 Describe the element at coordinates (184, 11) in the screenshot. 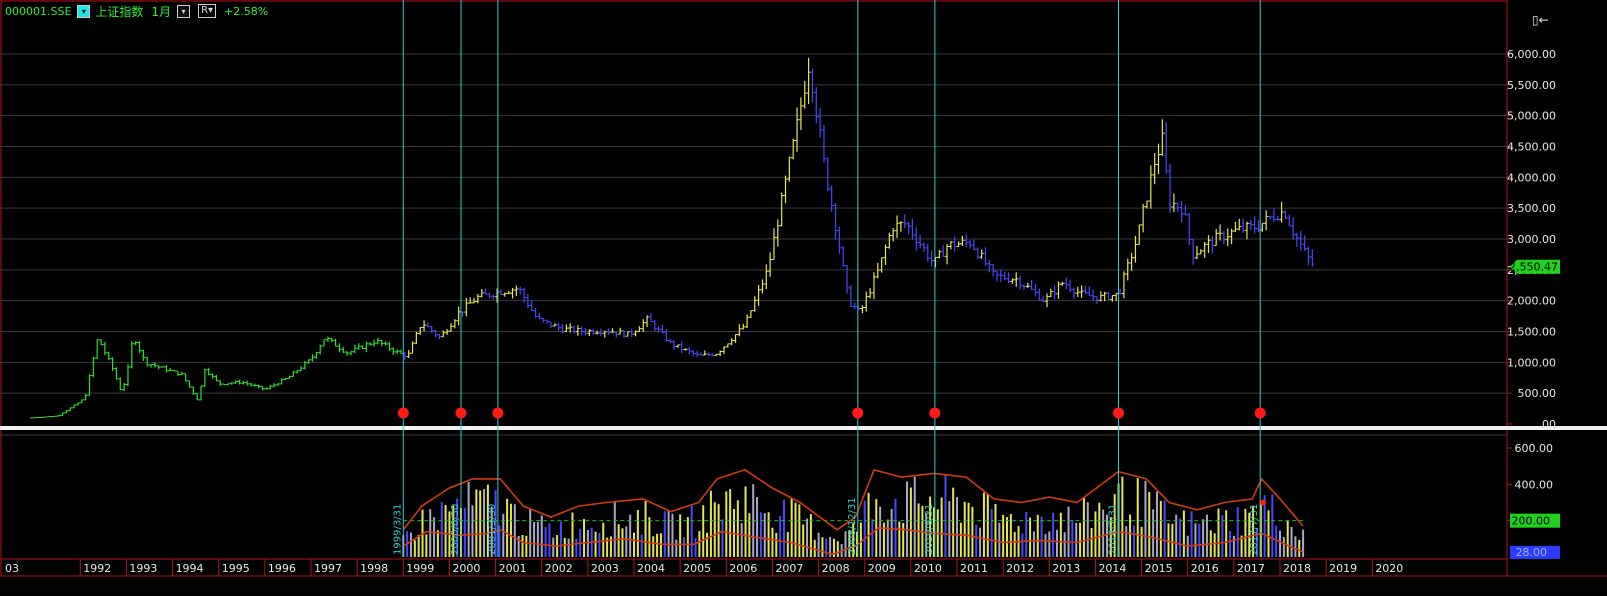

I see `period-dropdown-icon: ▾` at that location.